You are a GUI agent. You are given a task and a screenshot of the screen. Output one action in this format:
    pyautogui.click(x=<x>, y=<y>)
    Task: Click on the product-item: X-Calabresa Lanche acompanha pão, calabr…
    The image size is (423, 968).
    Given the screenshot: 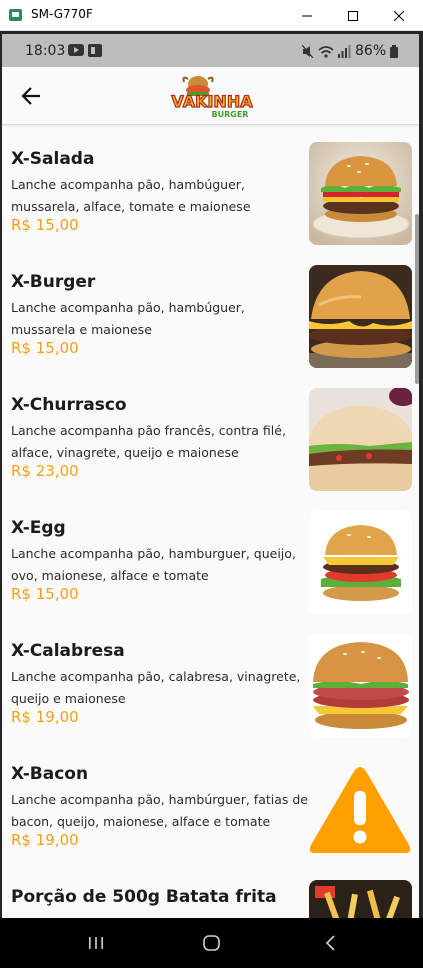 What is the action you would take?
    pyautogui.click(x=210, y=679)
    